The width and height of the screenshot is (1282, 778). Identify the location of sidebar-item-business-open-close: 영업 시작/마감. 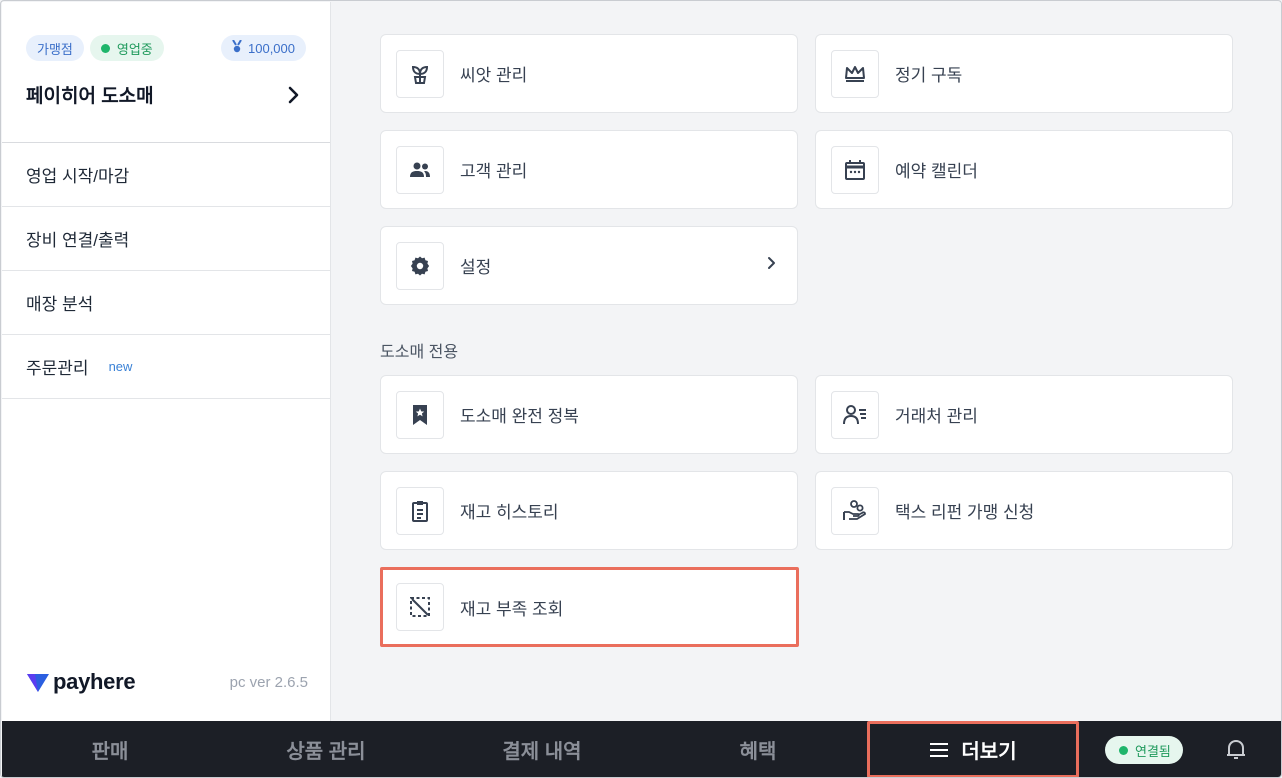
(166, 175).